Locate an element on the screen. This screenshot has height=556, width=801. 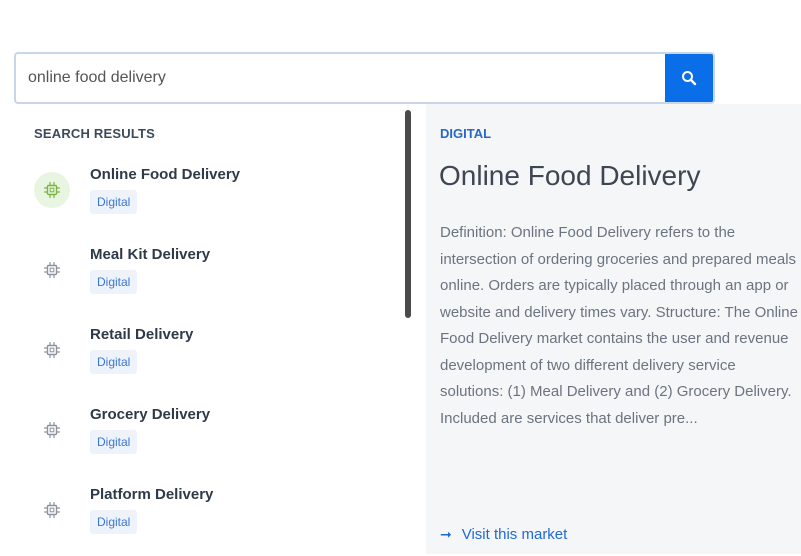
arrow-right-icon: ➞ is located at coordinates (446, 534).